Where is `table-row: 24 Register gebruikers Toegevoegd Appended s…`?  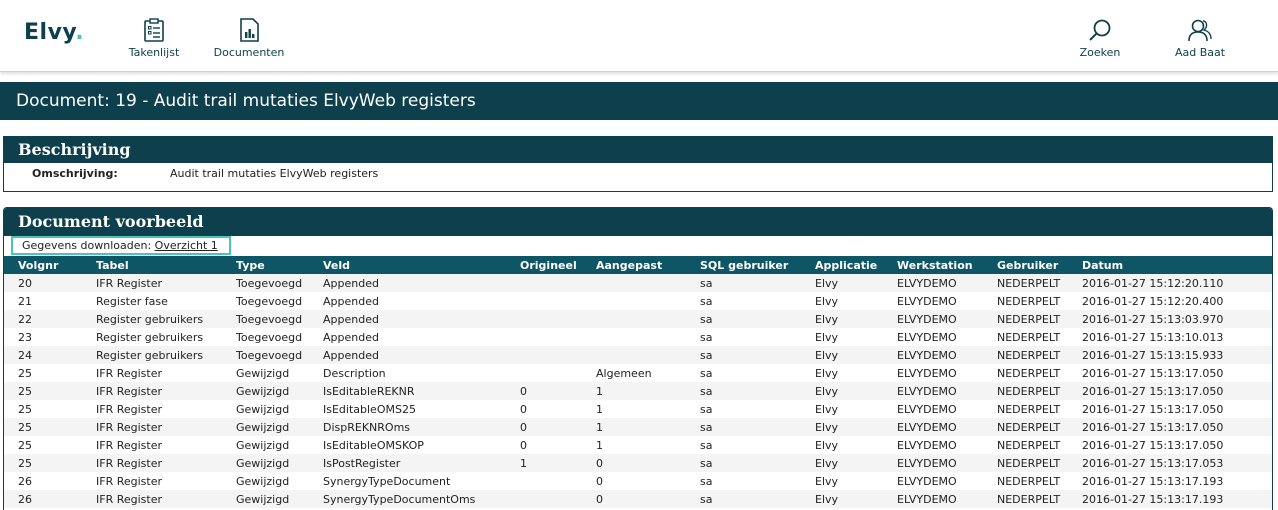 table-row: 24 Register gebruikers Toegevoegd Appended s… is located at coordinates (638, 355).